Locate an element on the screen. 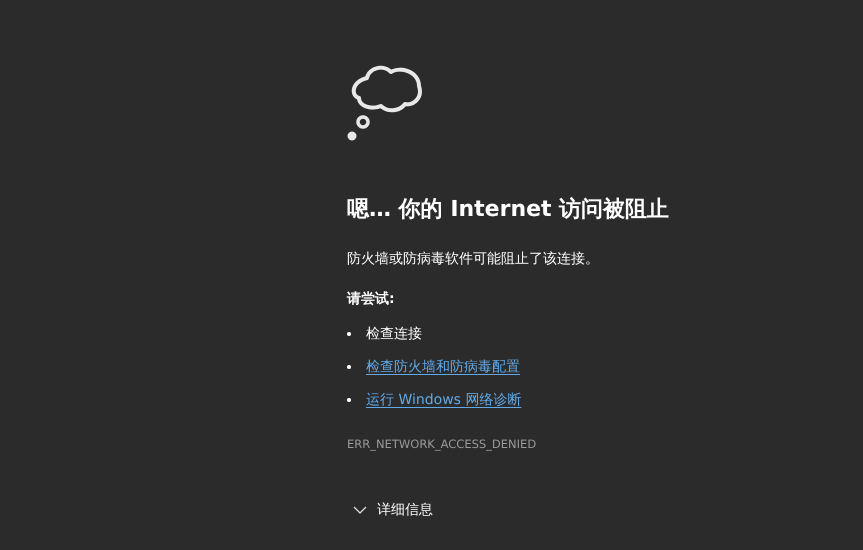 This screenshot has width=863, height=550. suggestions-heading: 请尝试: is located at coordinates (371, 299).